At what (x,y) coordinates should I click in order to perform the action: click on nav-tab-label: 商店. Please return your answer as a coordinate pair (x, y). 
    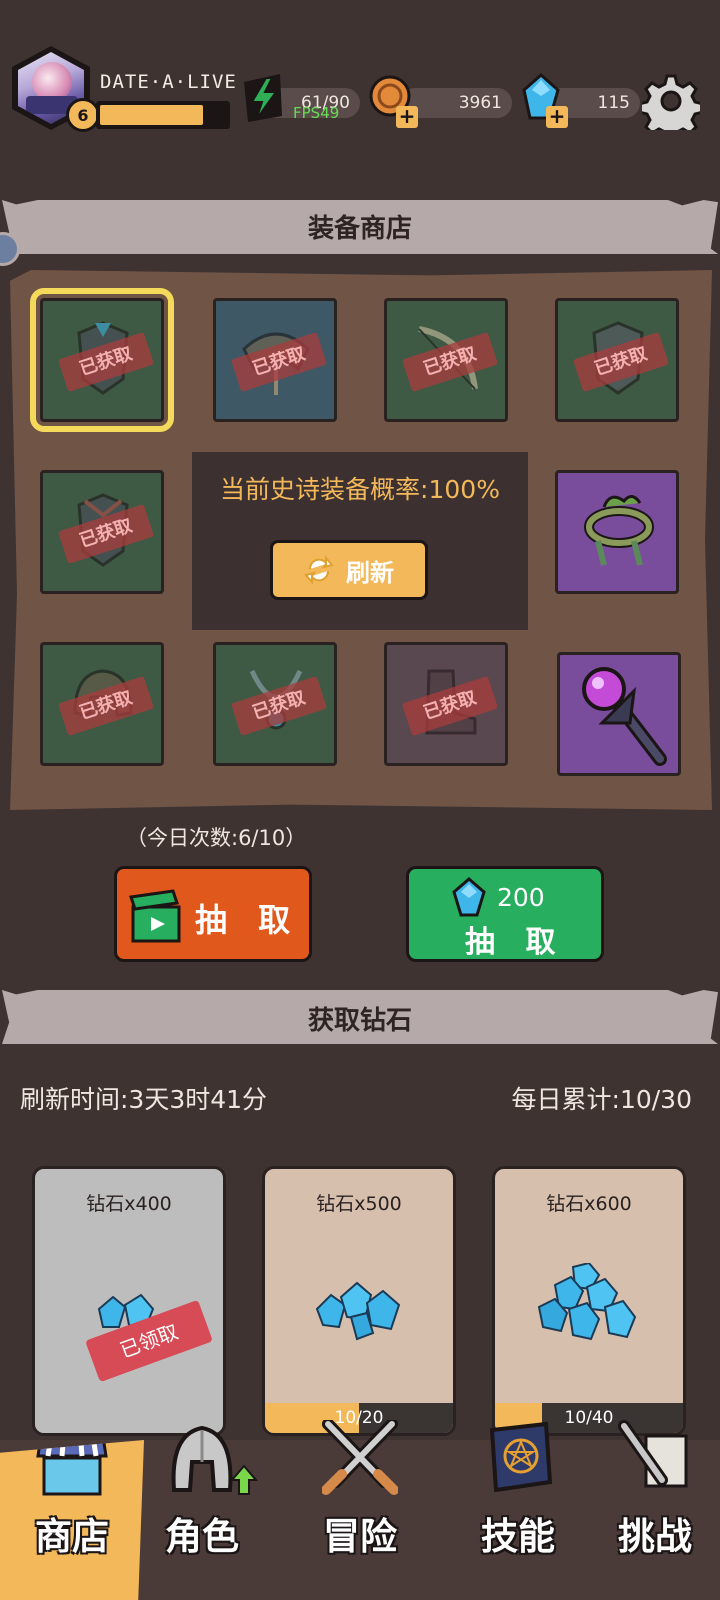
    Looking at the image, I should click on (72, 1536).